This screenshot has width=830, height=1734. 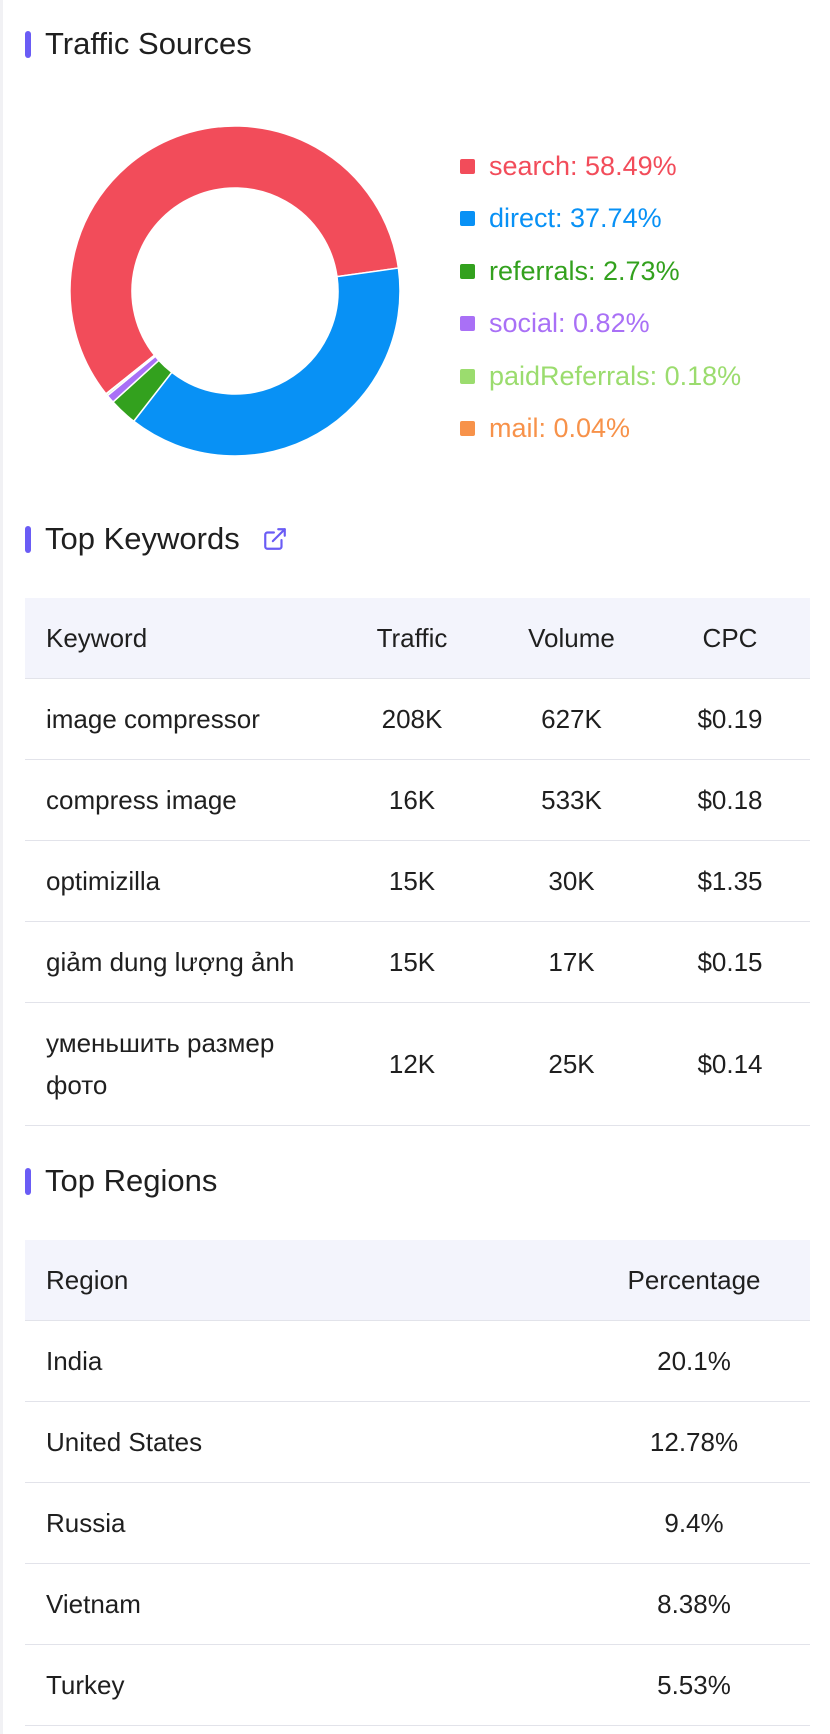 I want to click on table-row: giảm dung lượng ảnh 15K 17K $0.15, so click(x=417, y=962).